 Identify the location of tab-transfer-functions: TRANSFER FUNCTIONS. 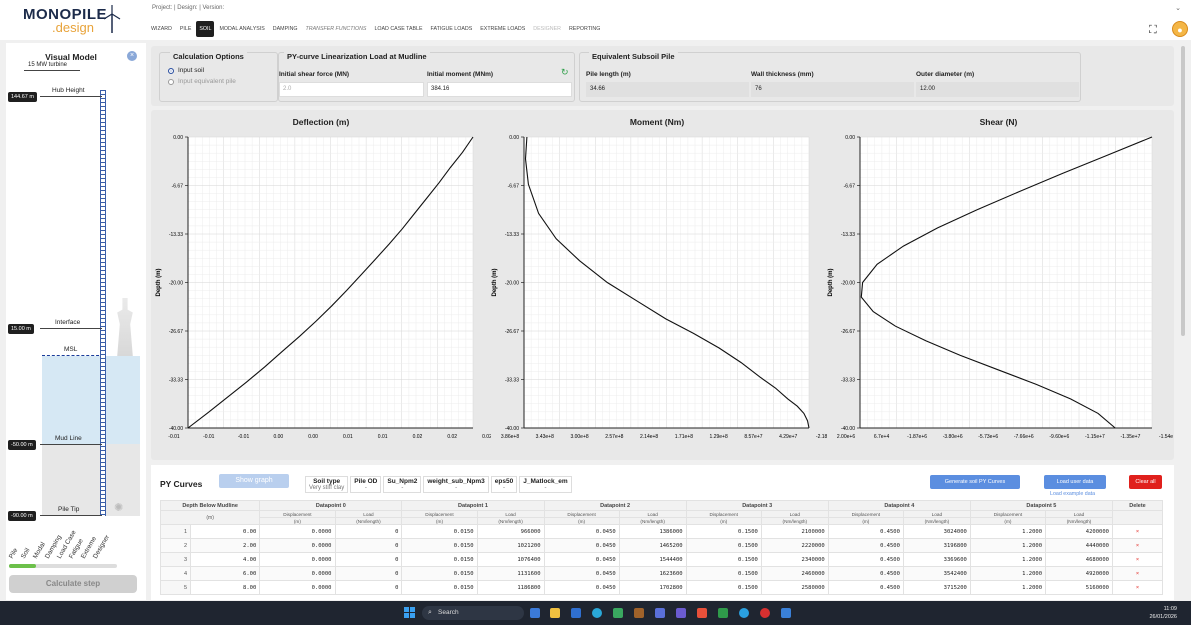
(336, 29).